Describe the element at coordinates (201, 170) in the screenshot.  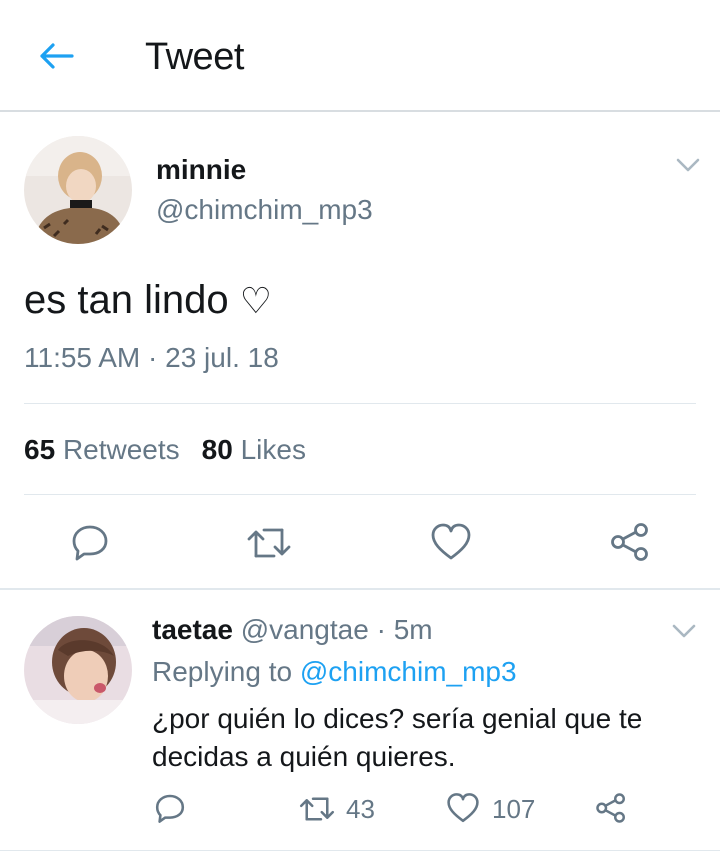
I see `author-name: minnie` at that location.